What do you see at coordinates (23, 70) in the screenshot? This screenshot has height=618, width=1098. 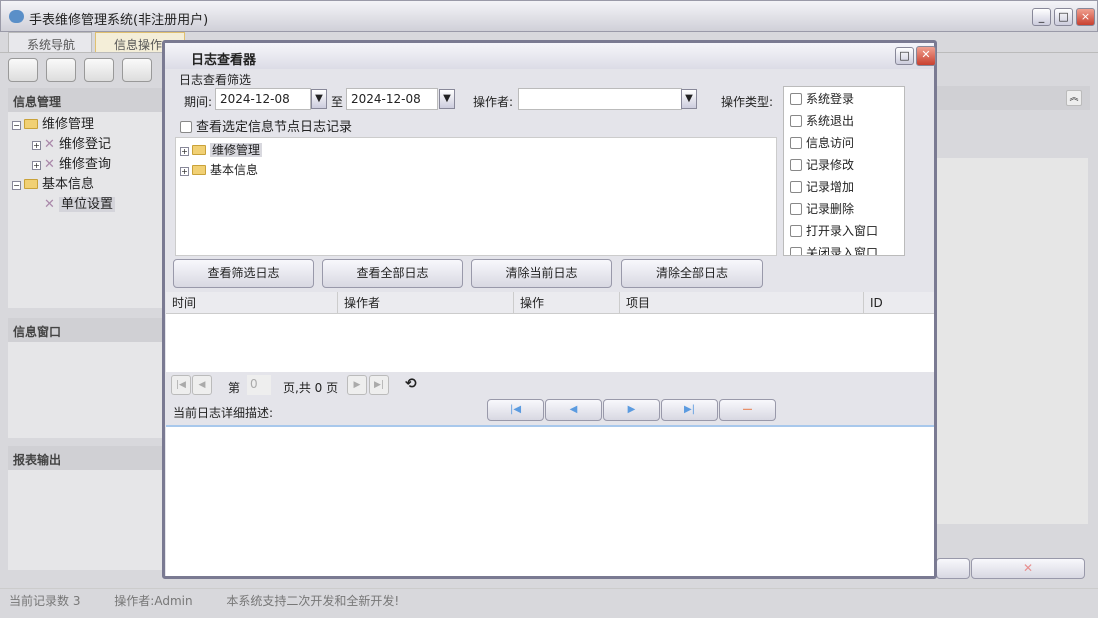 I see `search-tool-button` at bounding box center [23, 70].